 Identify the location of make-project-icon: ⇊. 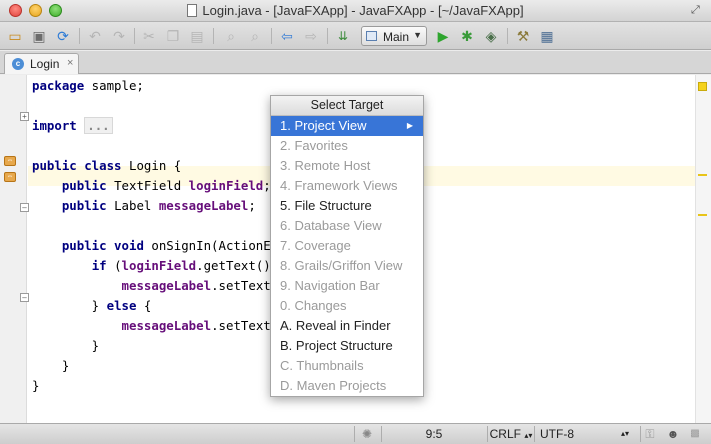
(343, 36).